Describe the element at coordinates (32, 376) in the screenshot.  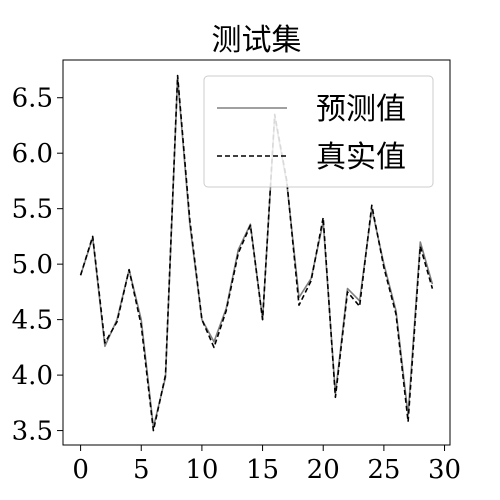
I see `y-tick-label: 4.0` at that location.